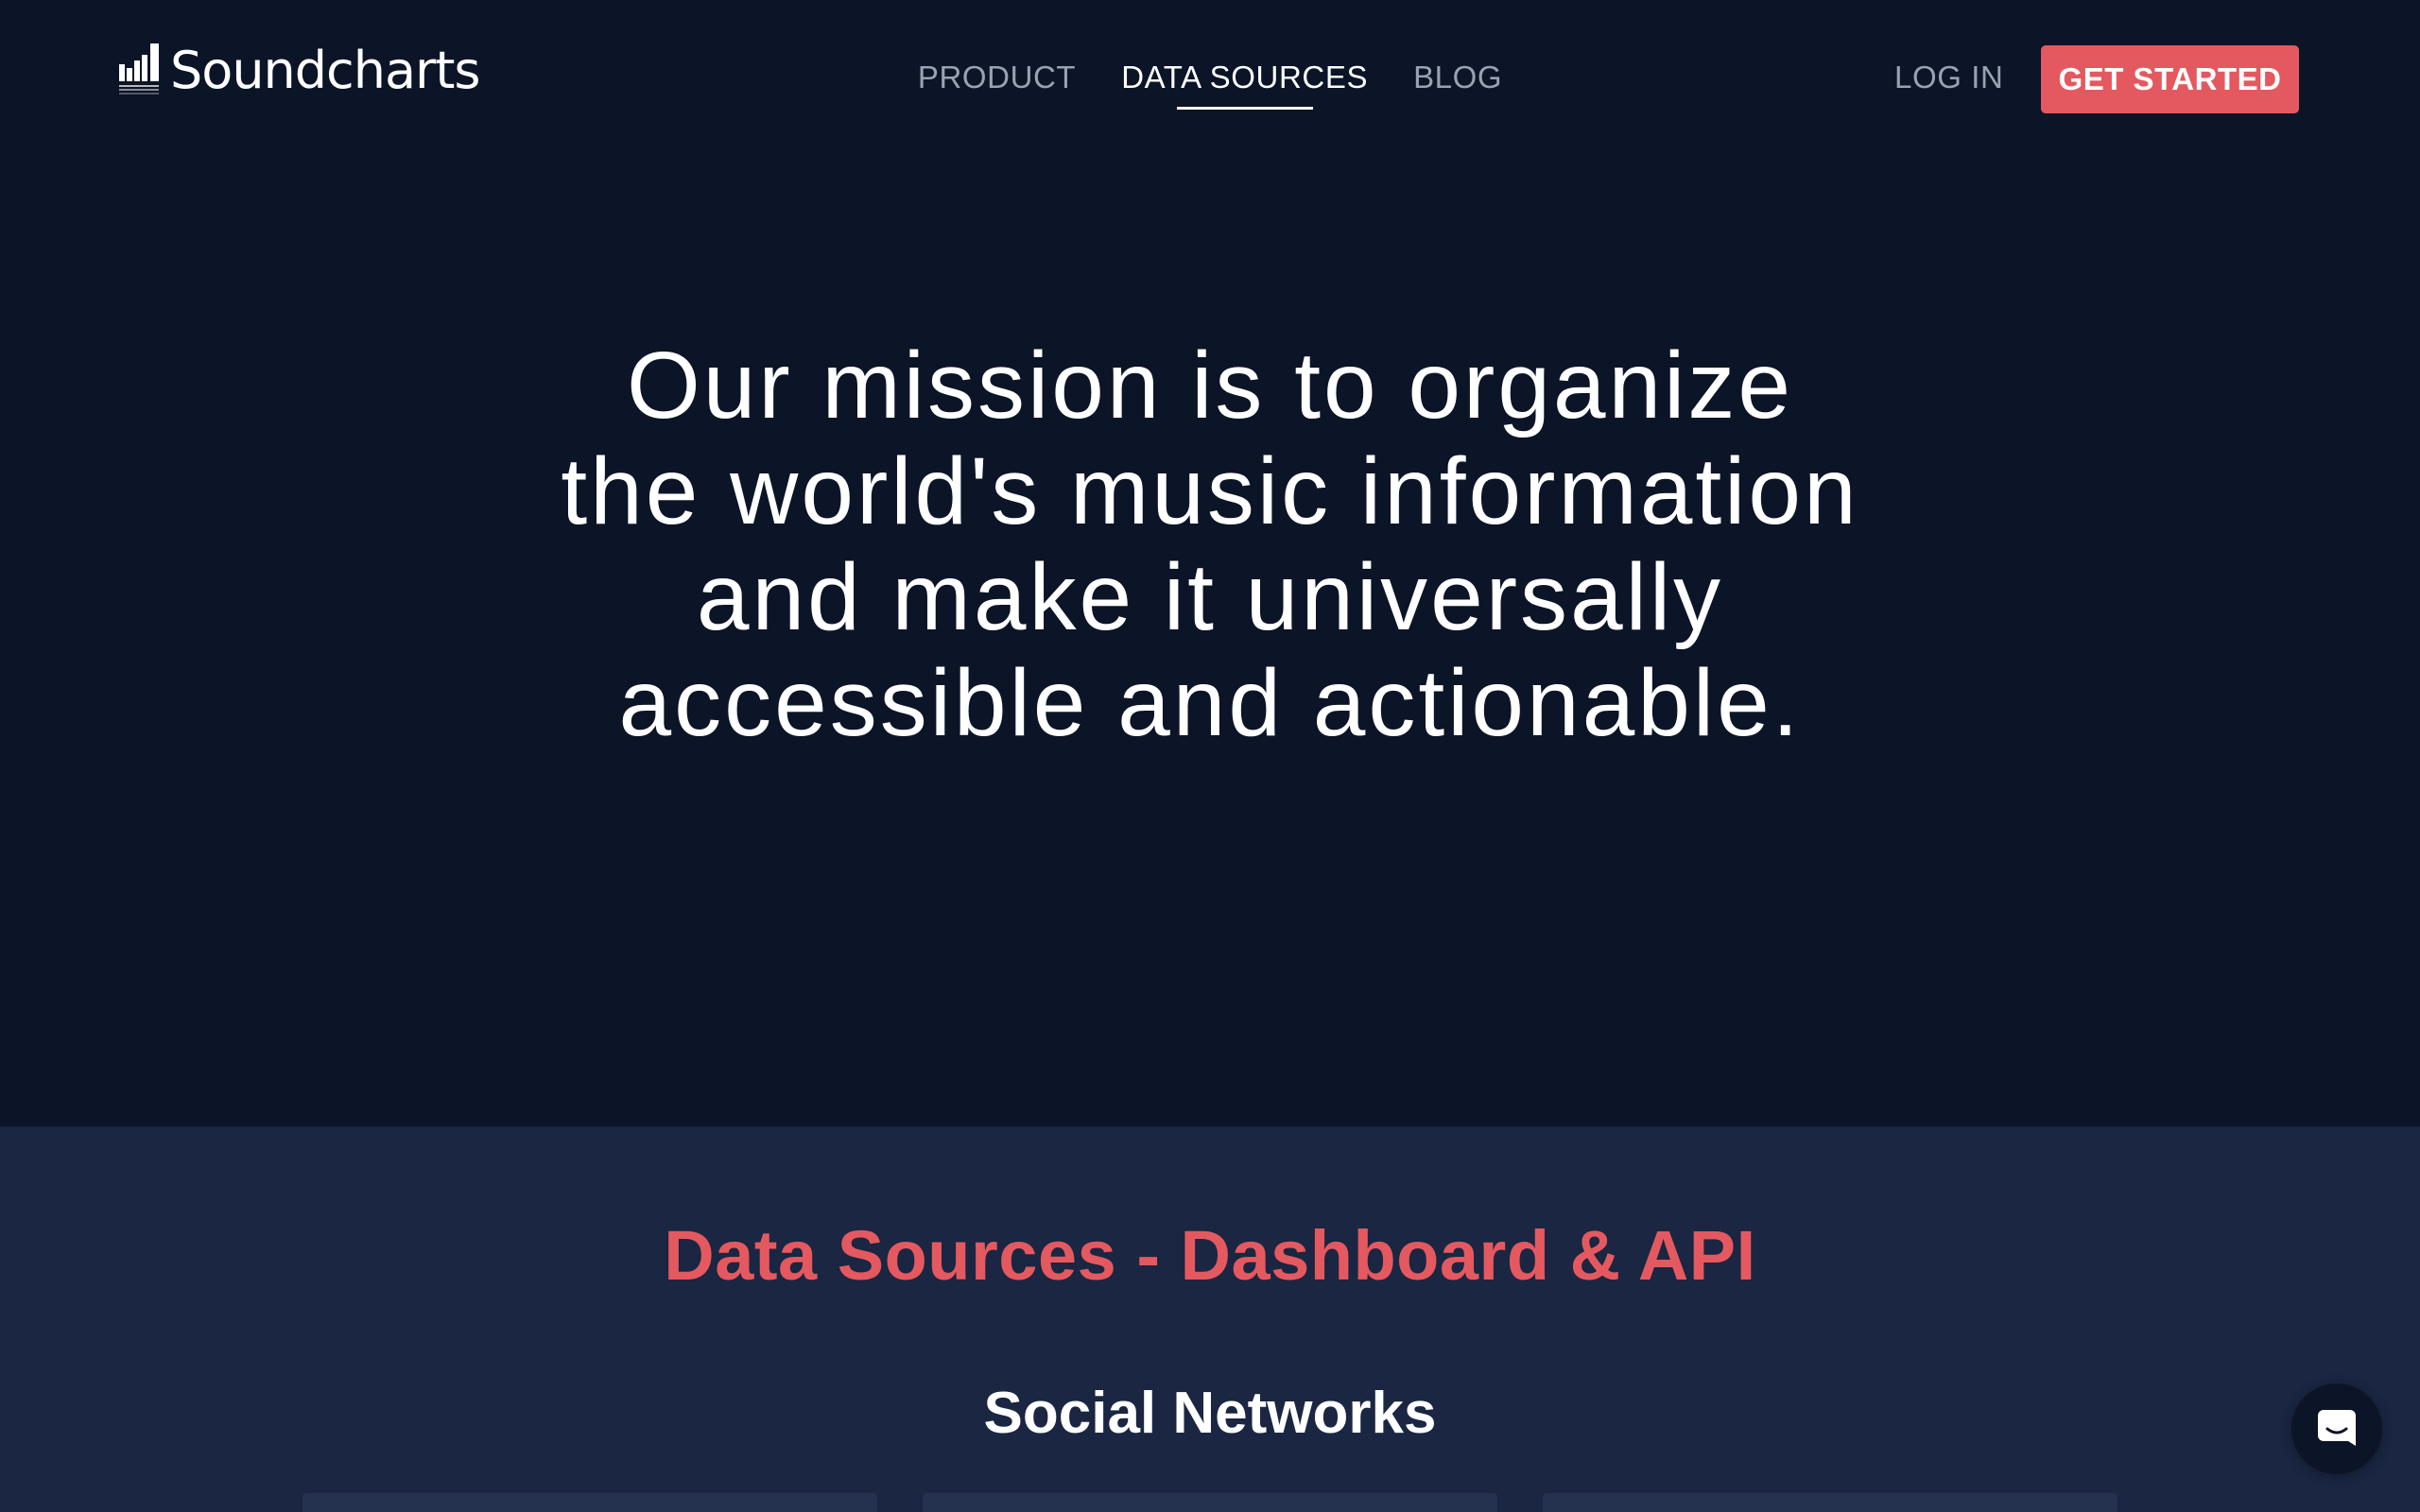  I want to click on soundcharts-logo-link: Soundcharts, so click(300, 70).